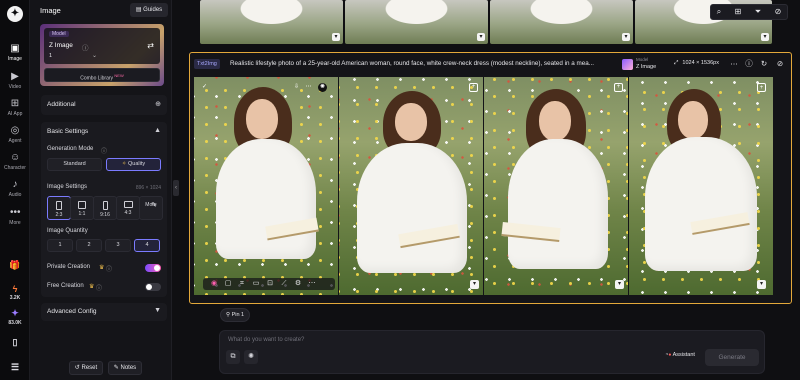  What do you see at coordinates (627, 64) in the screenshot?
I see `model-avatar` at bounding box center [627, 64].